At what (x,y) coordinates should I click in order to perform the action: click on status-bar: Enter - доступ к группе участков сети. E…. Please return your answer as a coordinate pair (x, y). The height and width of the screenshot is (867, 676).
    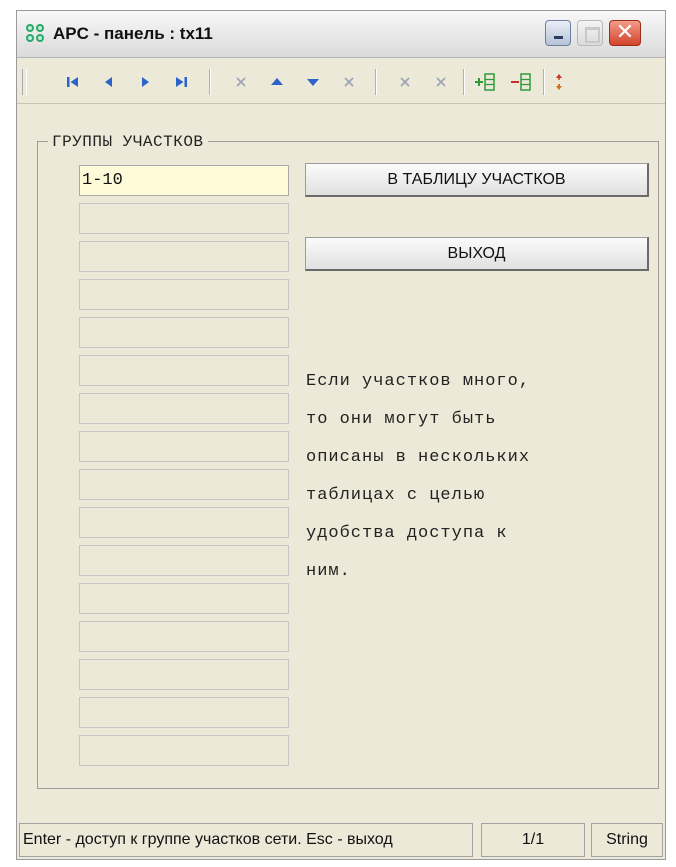
    Looking at the image, I should click on (341, 841).